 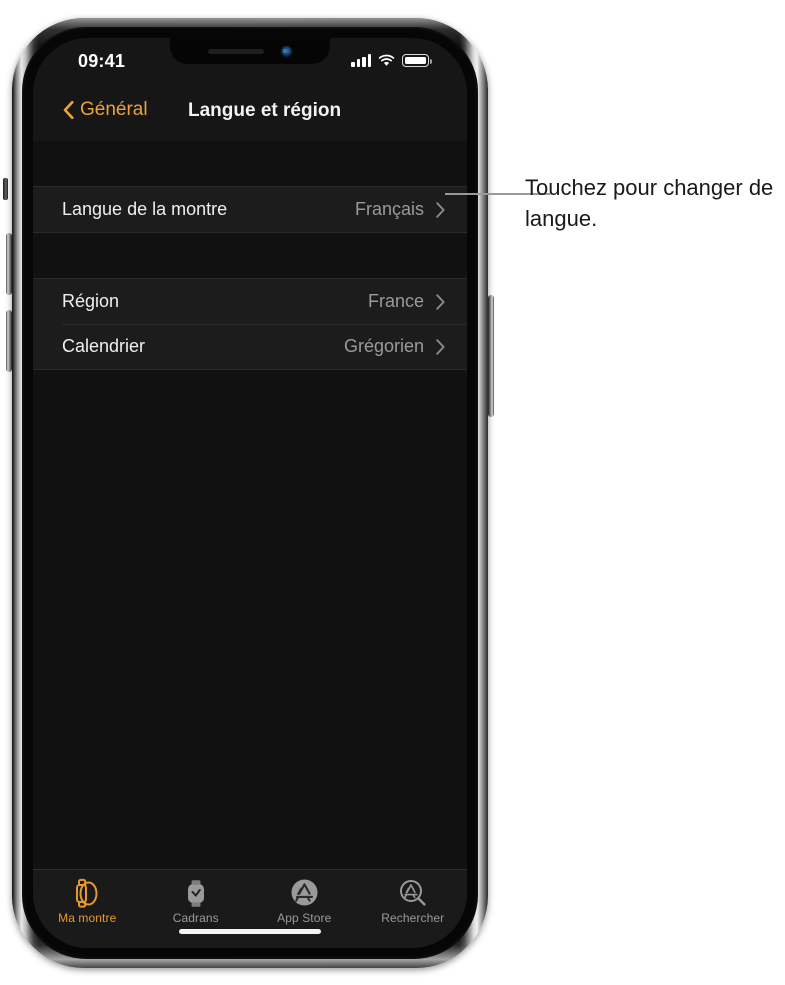 What do you see at coordinates (413, 918) in the screenshot?
I see `tab-label: Rechercher` at bounding box center [413, 918].